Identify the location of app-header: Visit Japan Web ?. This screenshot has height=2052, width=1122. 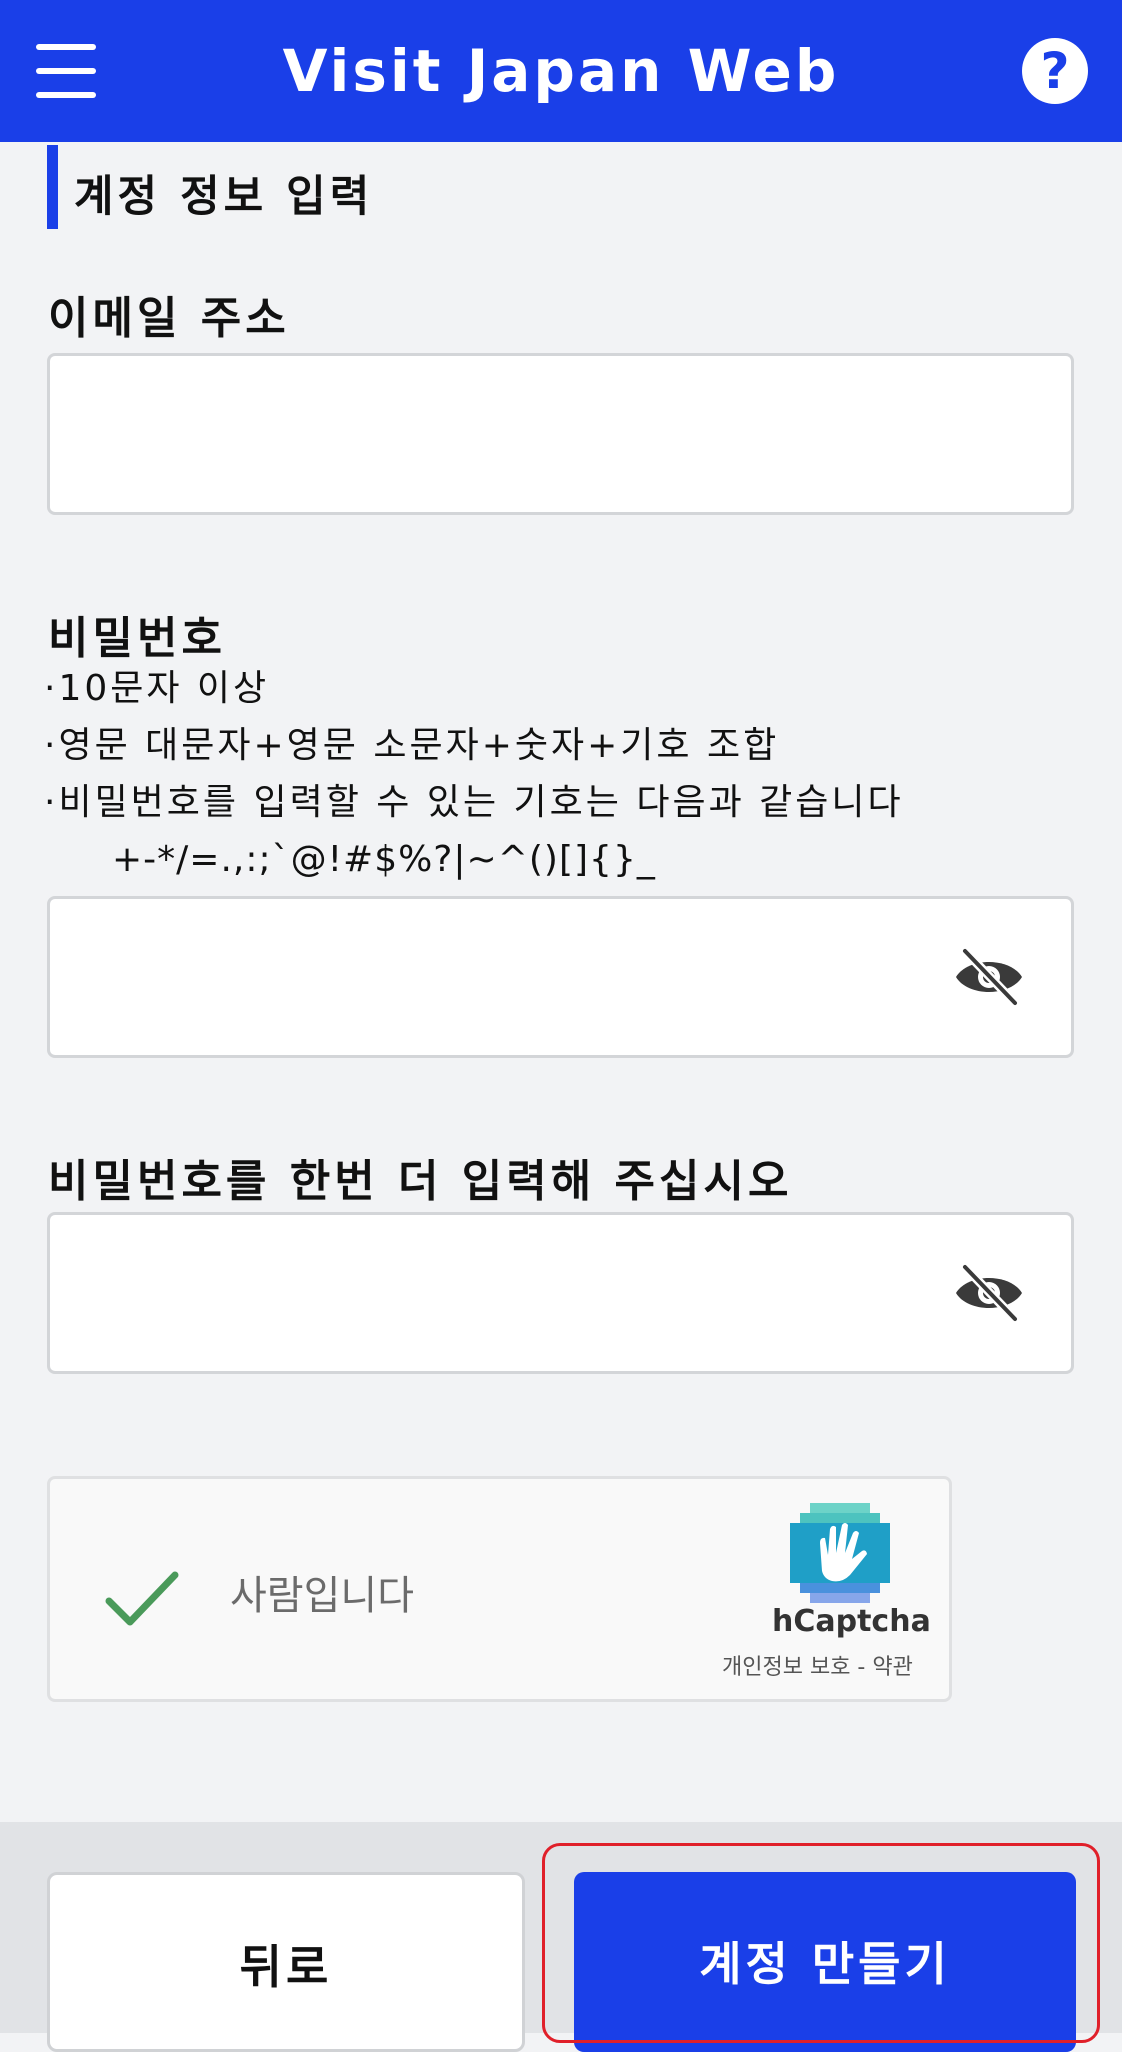
(561, 71).